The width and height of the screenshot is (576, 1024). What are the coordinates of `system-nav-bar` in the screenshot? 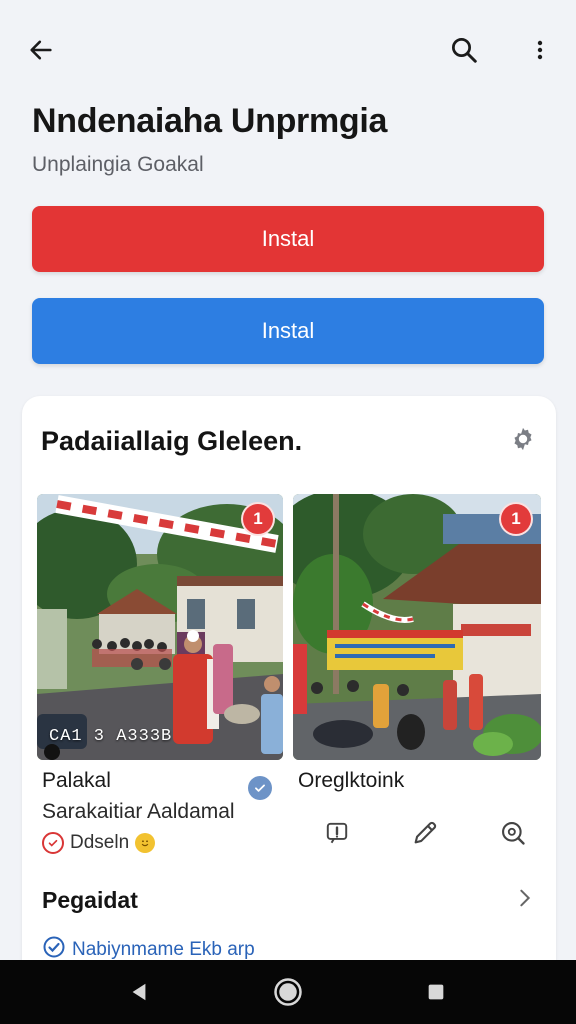 It's located at (288, 992).